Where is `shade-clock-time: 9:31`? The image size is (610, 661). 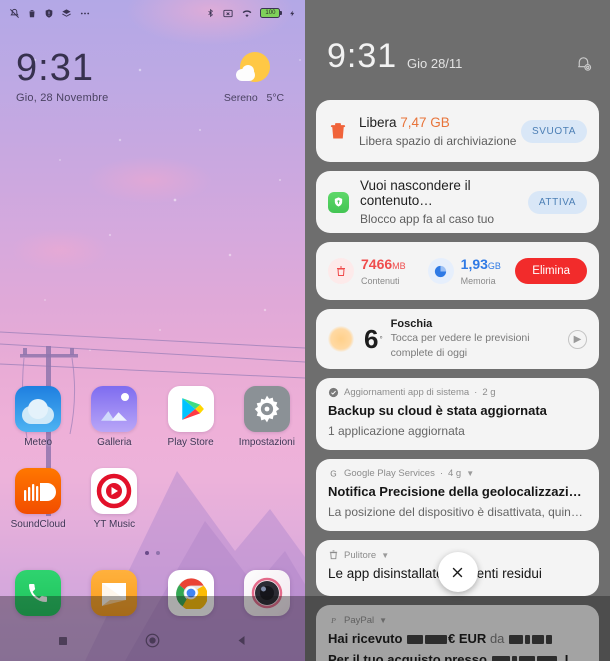
shade-clock-time: 9:31 is located at coordinates (362, 56).